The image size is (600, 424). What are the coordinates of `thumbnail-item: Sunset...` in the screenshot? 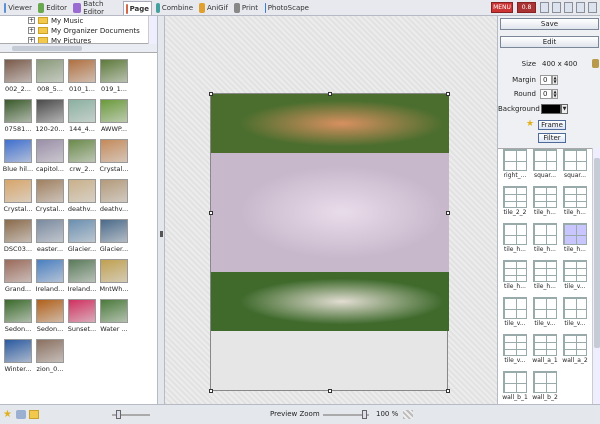 It's located at (82, 316).